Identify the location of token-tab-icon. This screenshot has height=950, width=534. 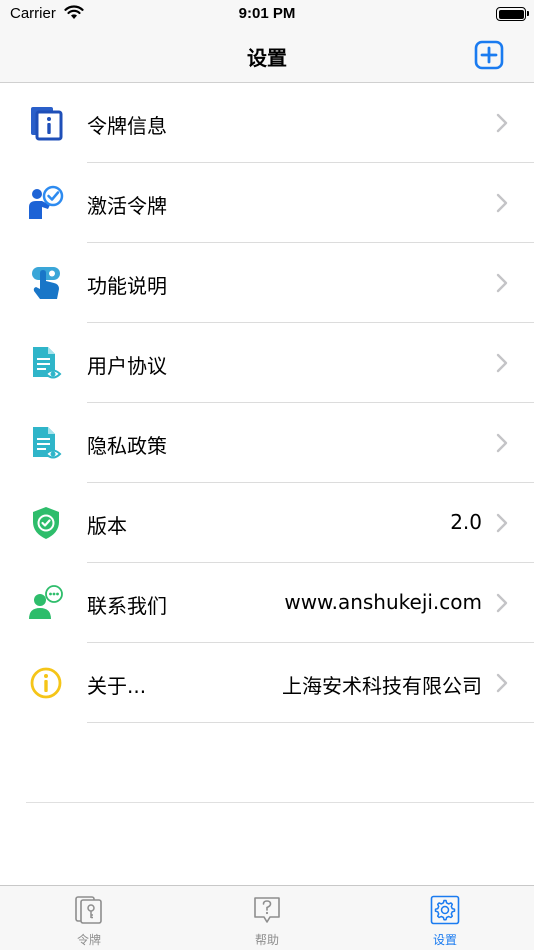
(88, 910).